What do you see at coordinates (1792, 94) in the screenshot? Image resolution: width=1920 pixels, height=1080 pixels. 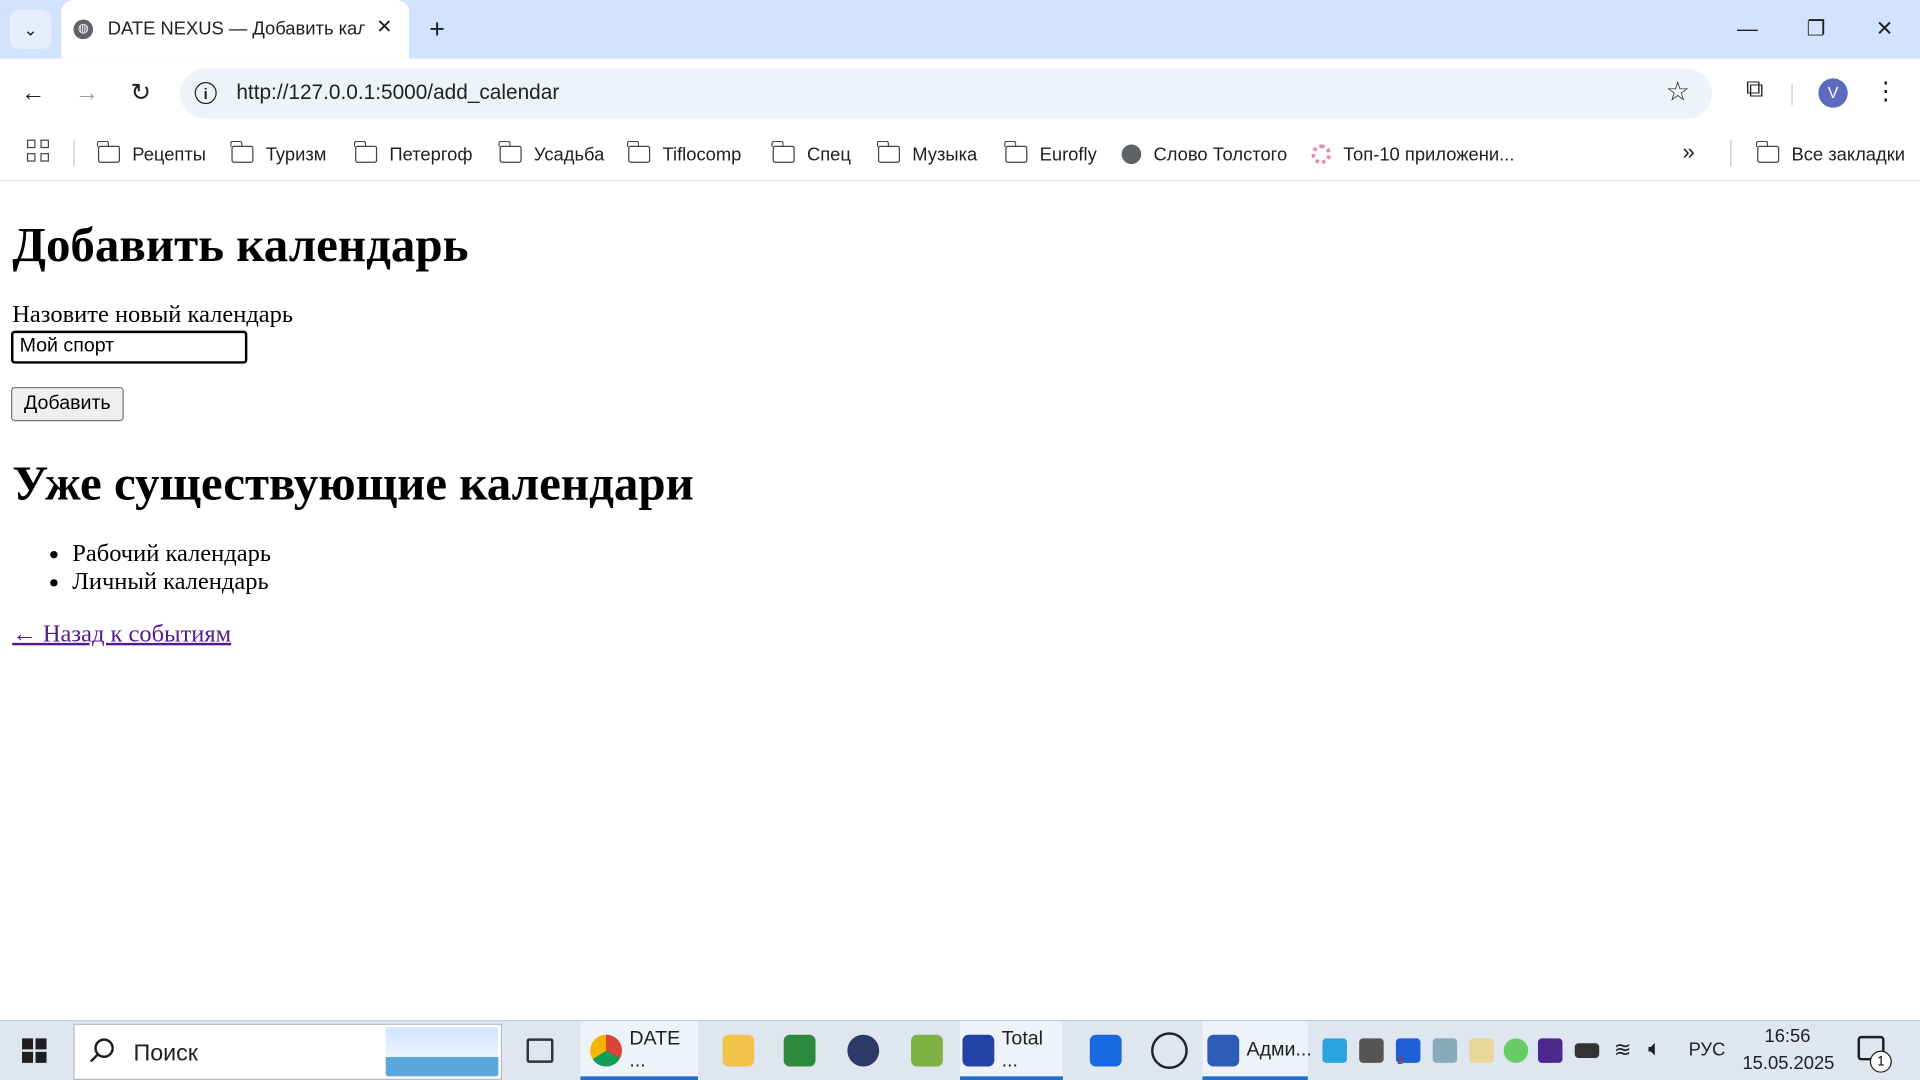 I see `toolbar-divider` at bounding box center [1792, 94].